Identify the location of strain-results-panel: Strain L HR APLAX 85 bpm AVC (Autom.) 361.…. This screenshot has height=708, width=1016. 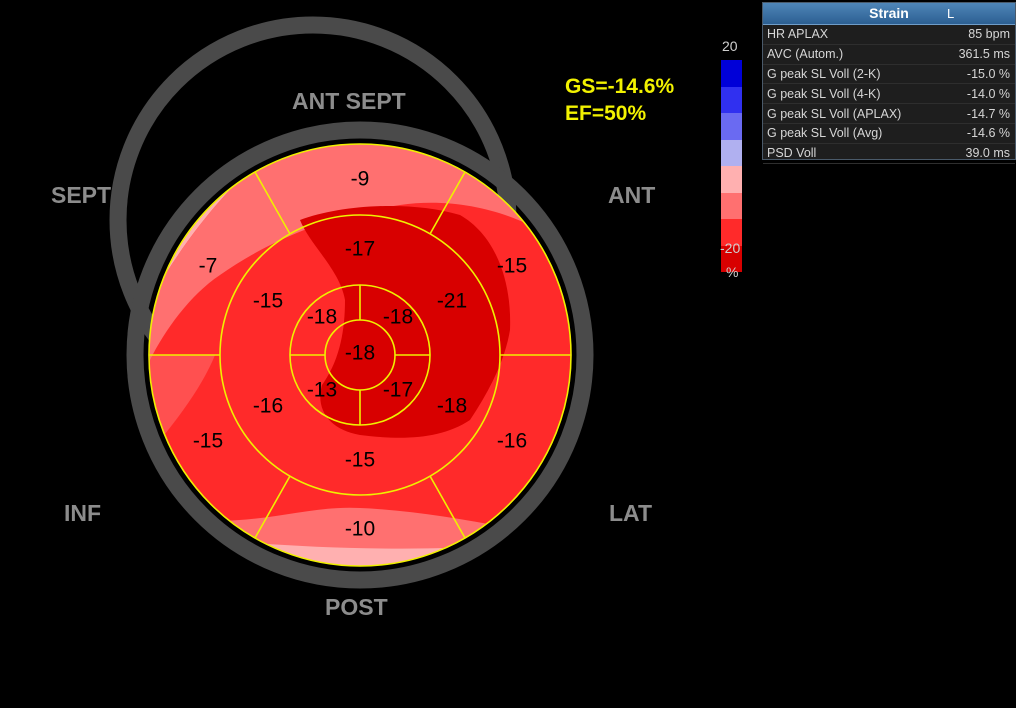
(889, 83).